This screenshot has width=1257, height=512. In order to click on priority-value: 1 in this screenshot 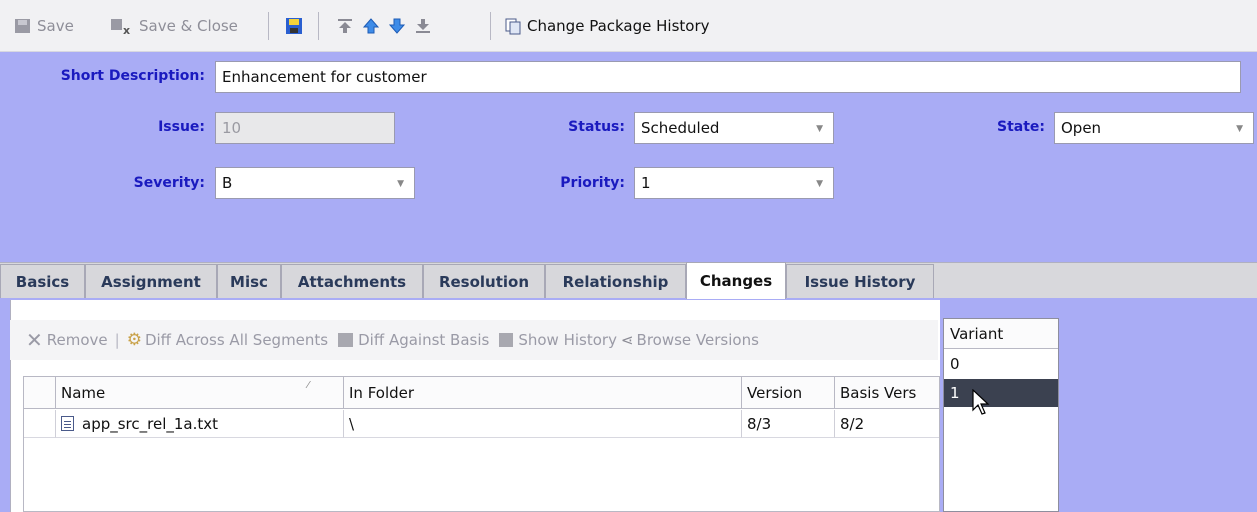, I will do `click(646, 183)`.